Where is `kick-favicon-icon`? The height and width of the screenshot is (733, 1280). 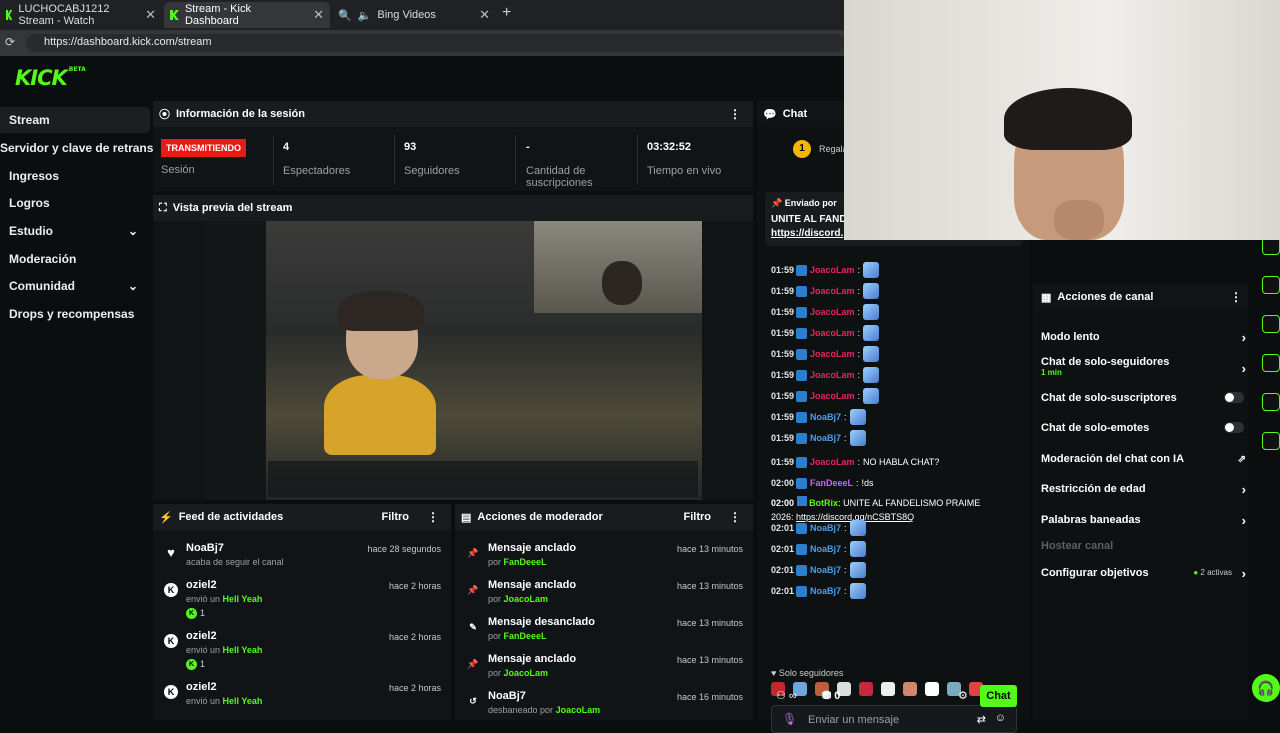 kick-favicon-icon is located at coordinates (9, 15).